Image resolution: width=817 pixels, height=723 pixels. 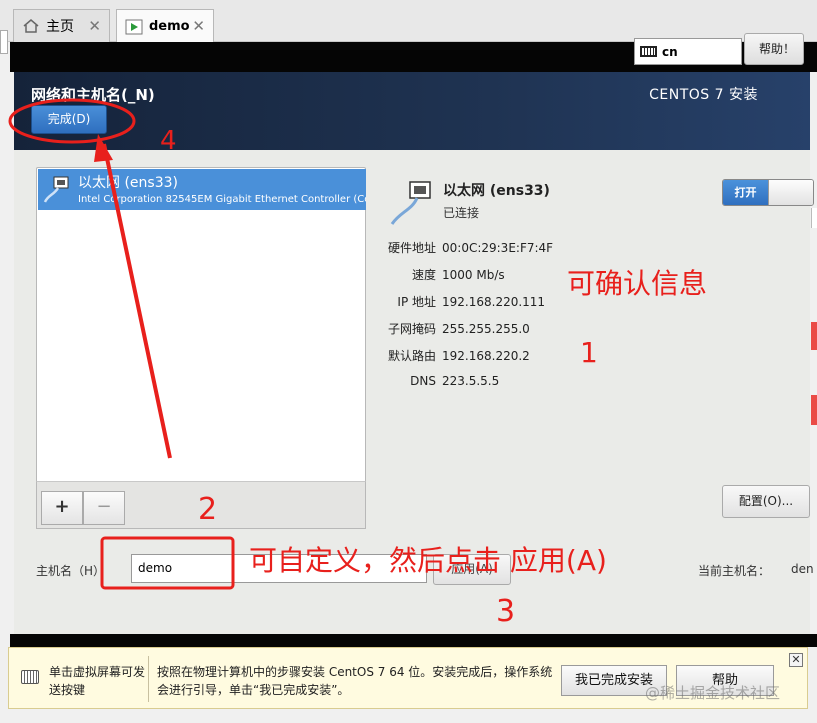 What do you see at coordinates (74, 571) in the screenshot?
I see `hostname-label: 主机名（H）：` at bounding box center [74, 571].